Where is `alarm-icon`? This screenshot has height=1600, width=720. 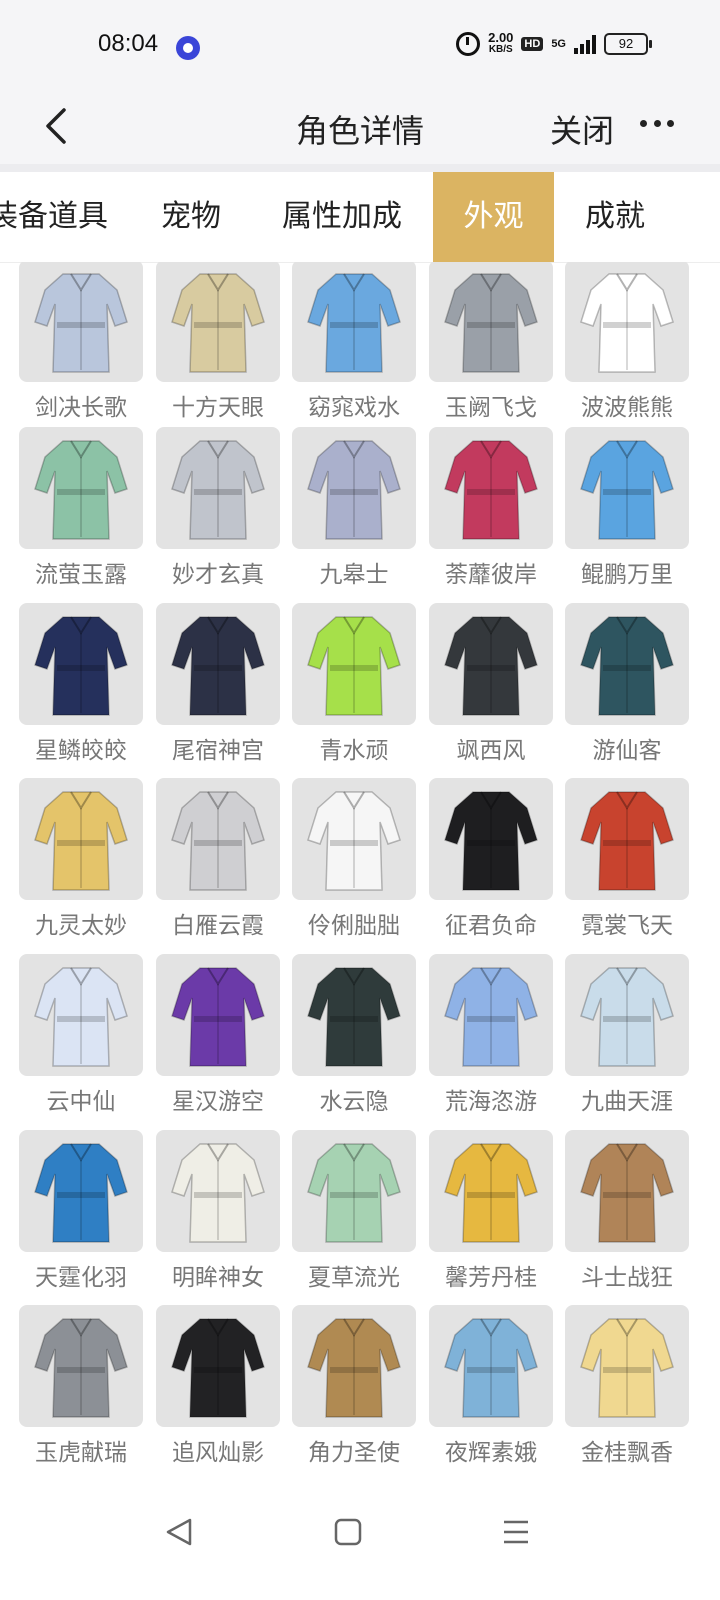 alarm-icon is located at coordinates (468, 44).